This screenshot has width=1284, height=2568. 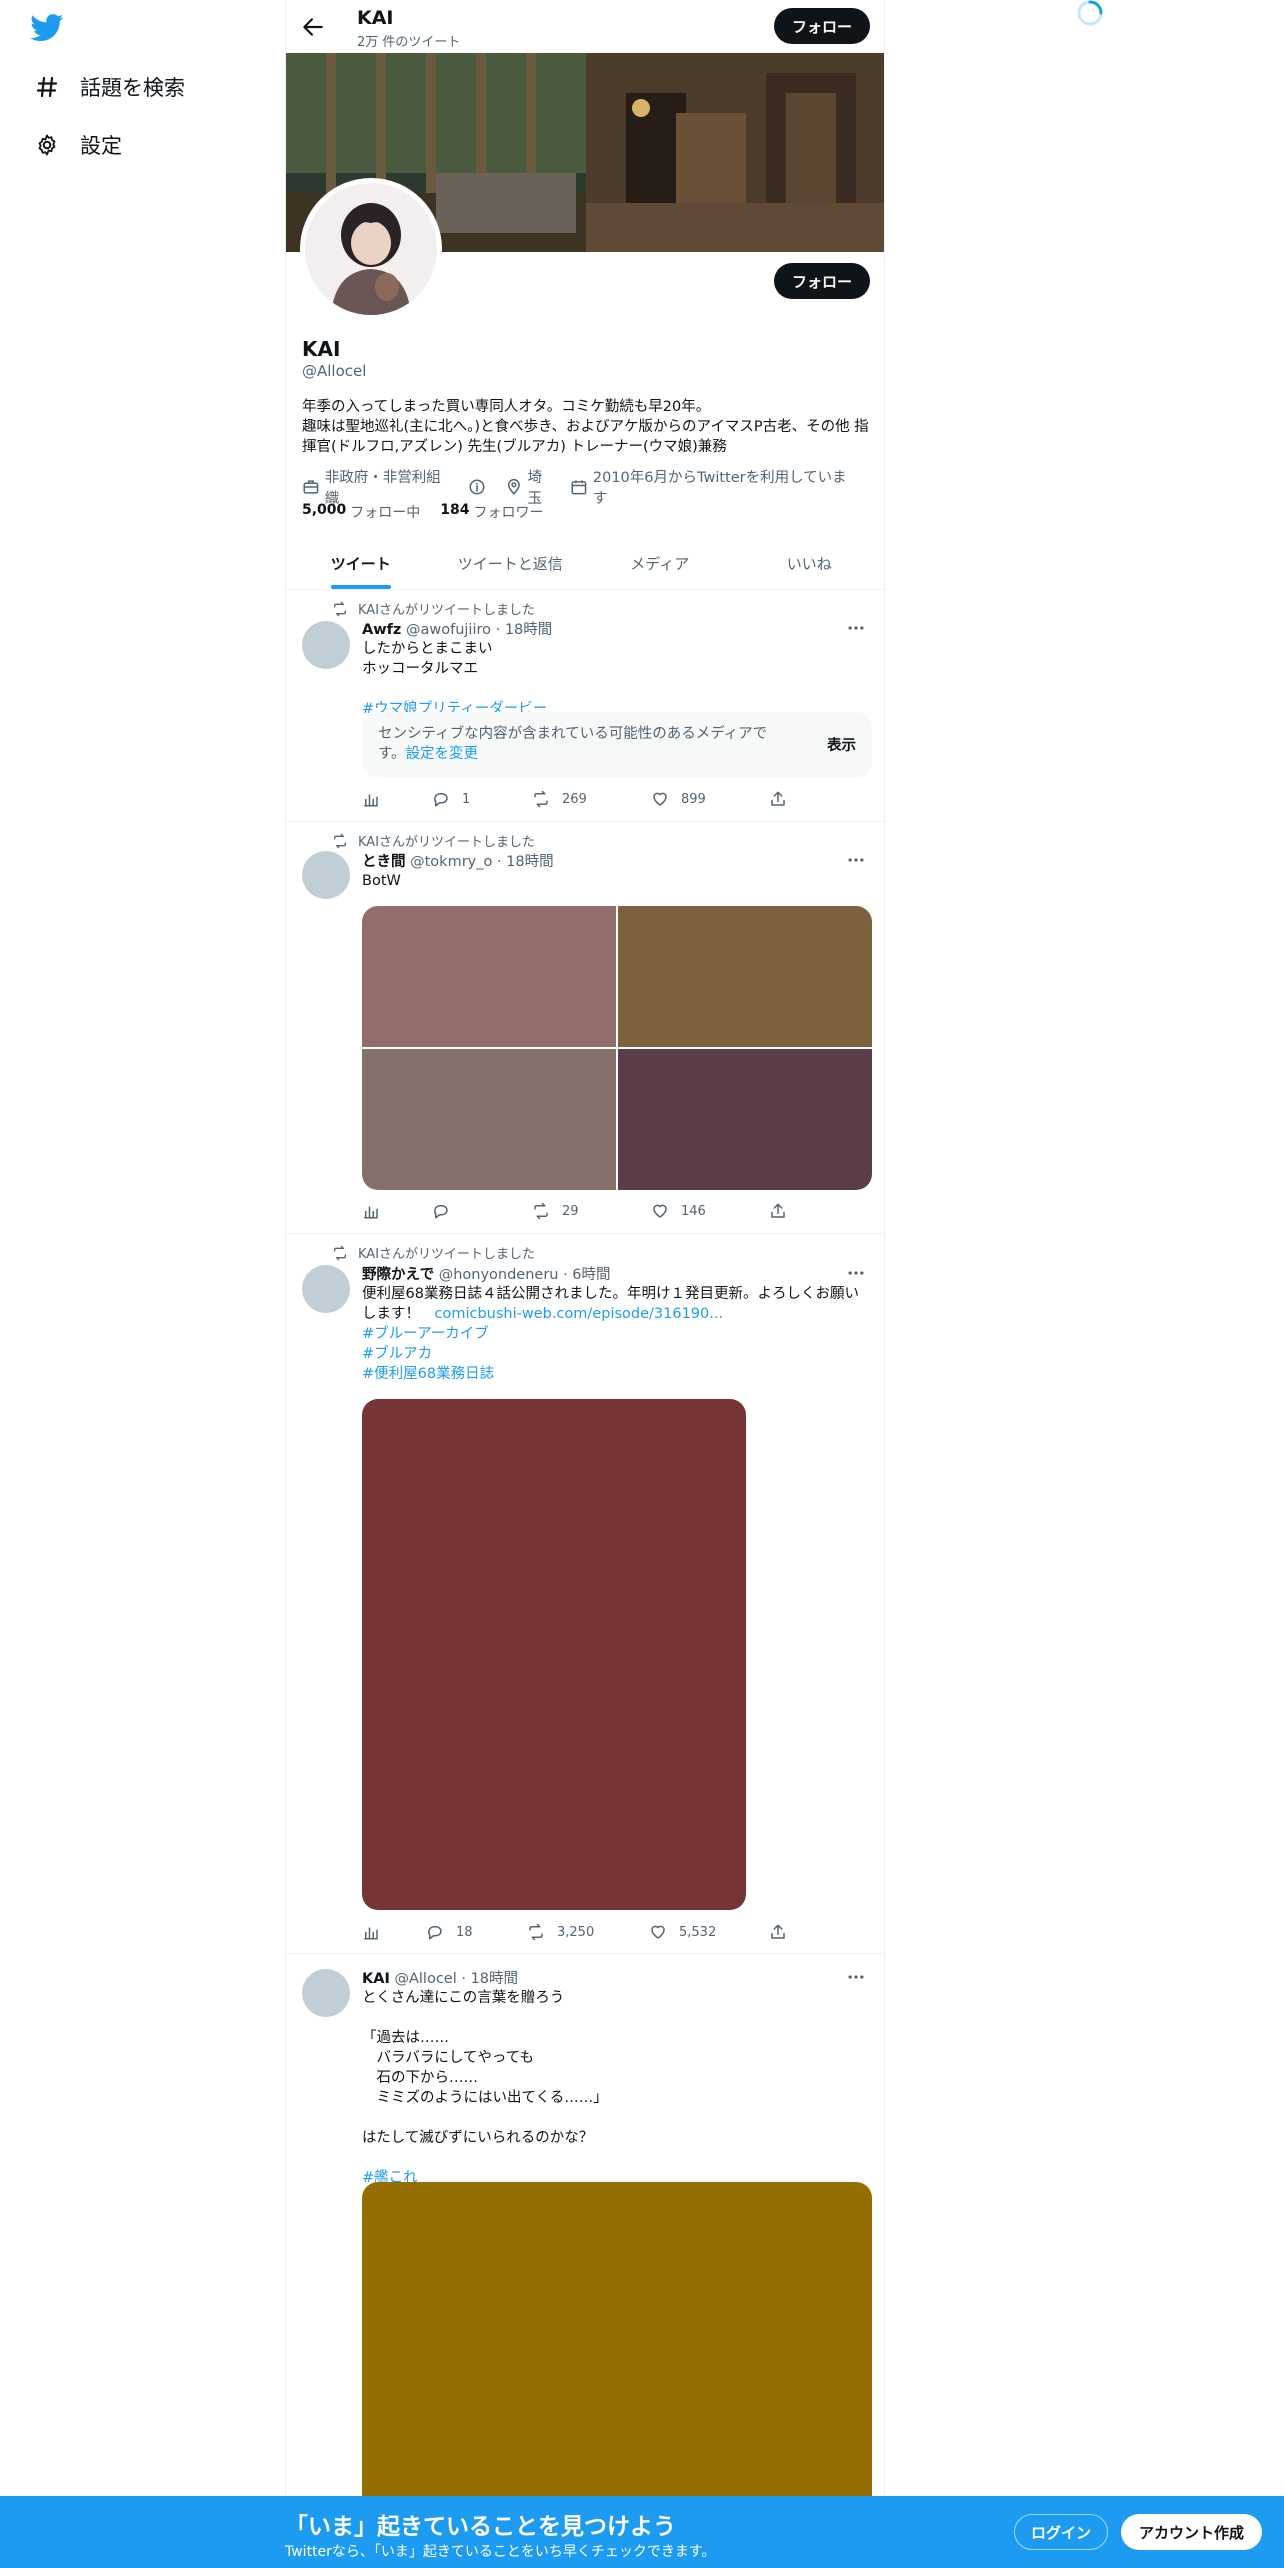 I want to click on reply-button, so click(x=447, y=1211).